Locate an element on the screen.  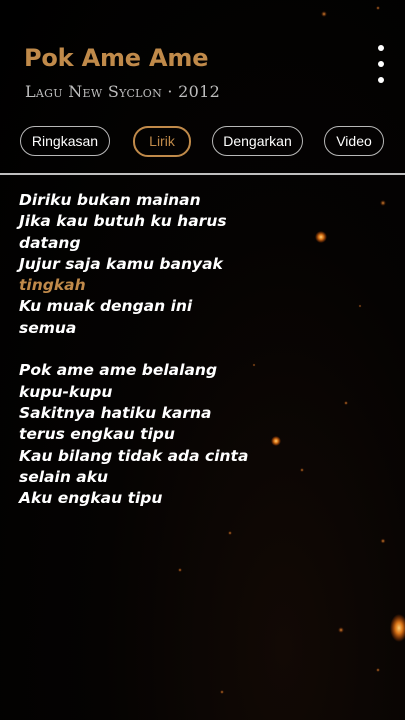
header-divider is located at coordinates (202, 174).